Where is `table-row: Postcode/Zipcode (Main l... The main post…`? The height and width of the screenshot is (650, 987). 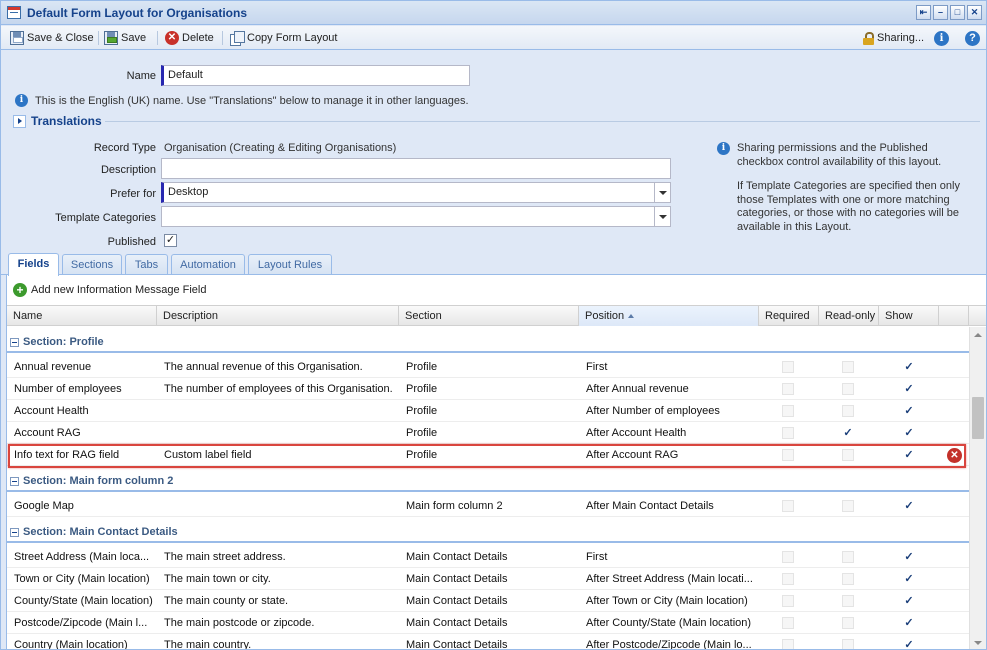 table-row: Postcode/Zipcode (Main l... The main post… is located at coordinates (488, 623).